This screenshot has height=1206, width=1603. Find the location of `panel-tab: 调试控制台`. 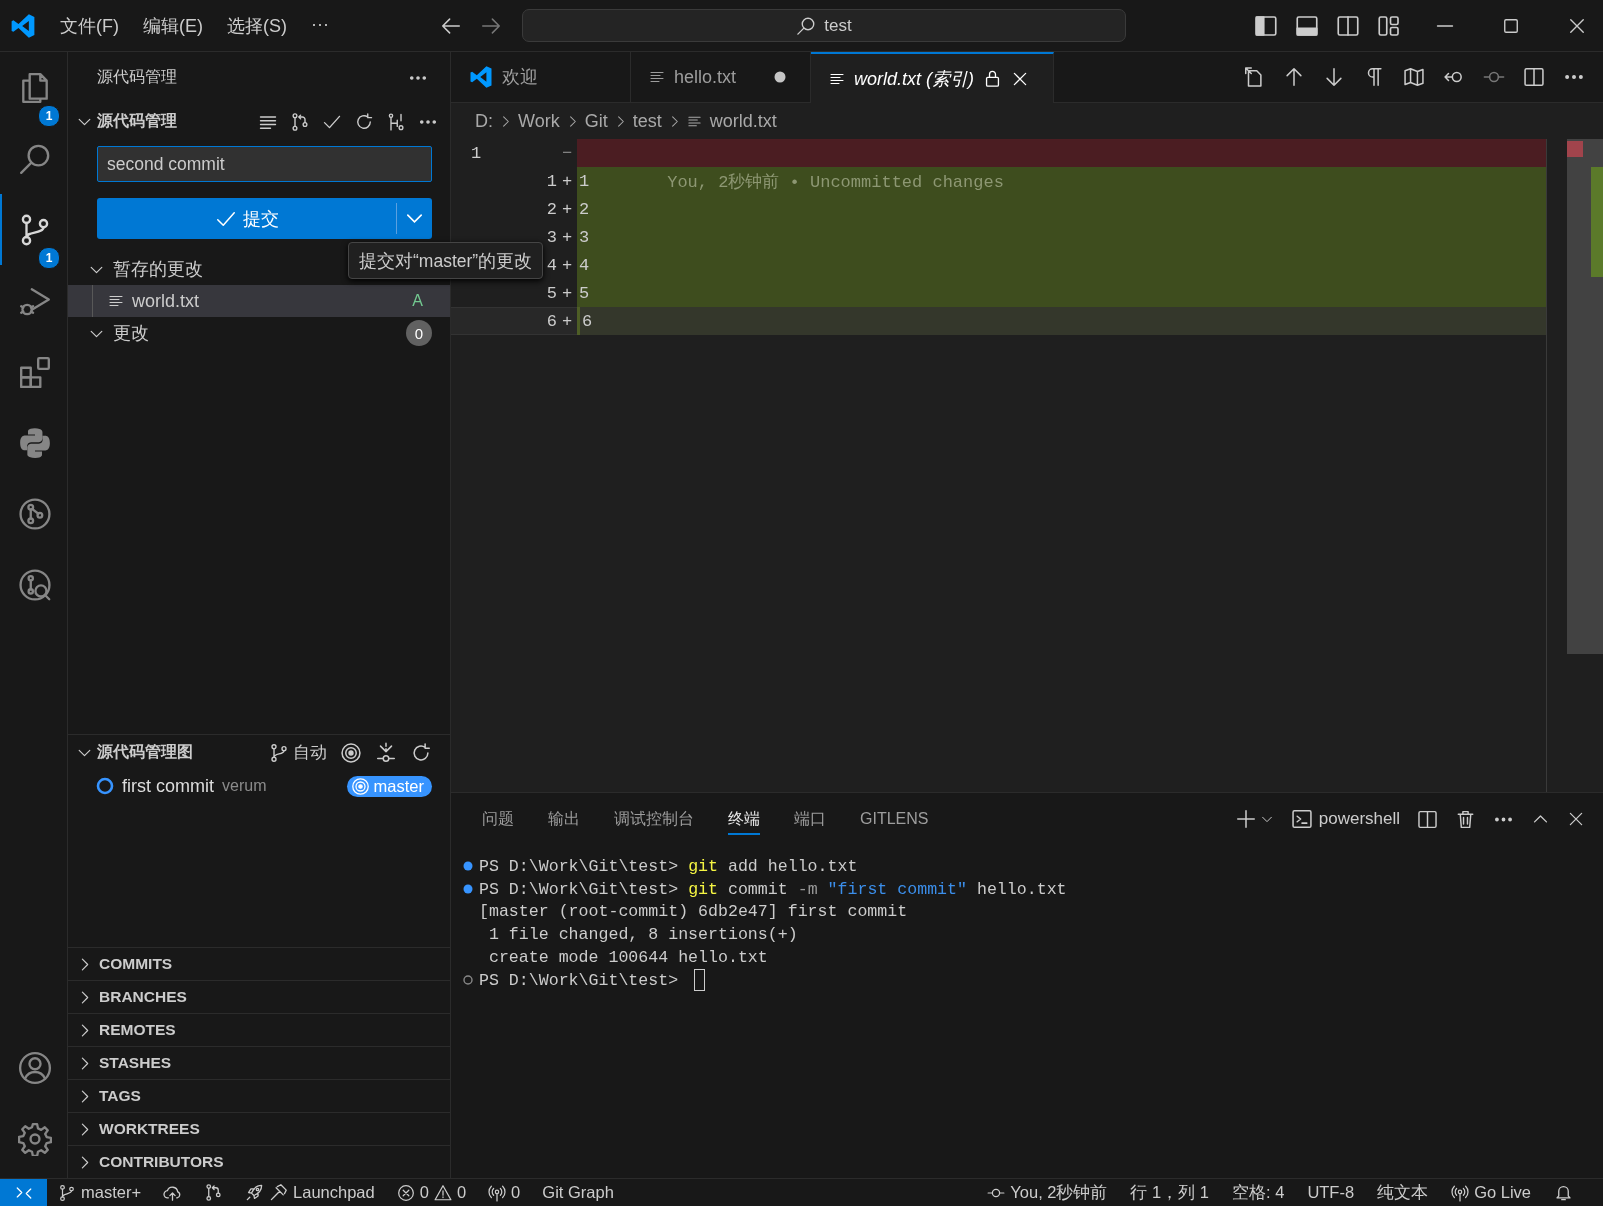

panel-tab: 调试控制台 is located at coordinates (654, 819).